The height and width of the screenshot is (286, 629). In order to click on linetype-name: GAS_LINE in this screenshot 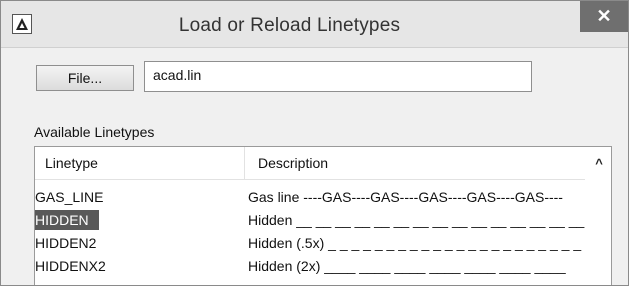, I will do `click(69, 197)`.